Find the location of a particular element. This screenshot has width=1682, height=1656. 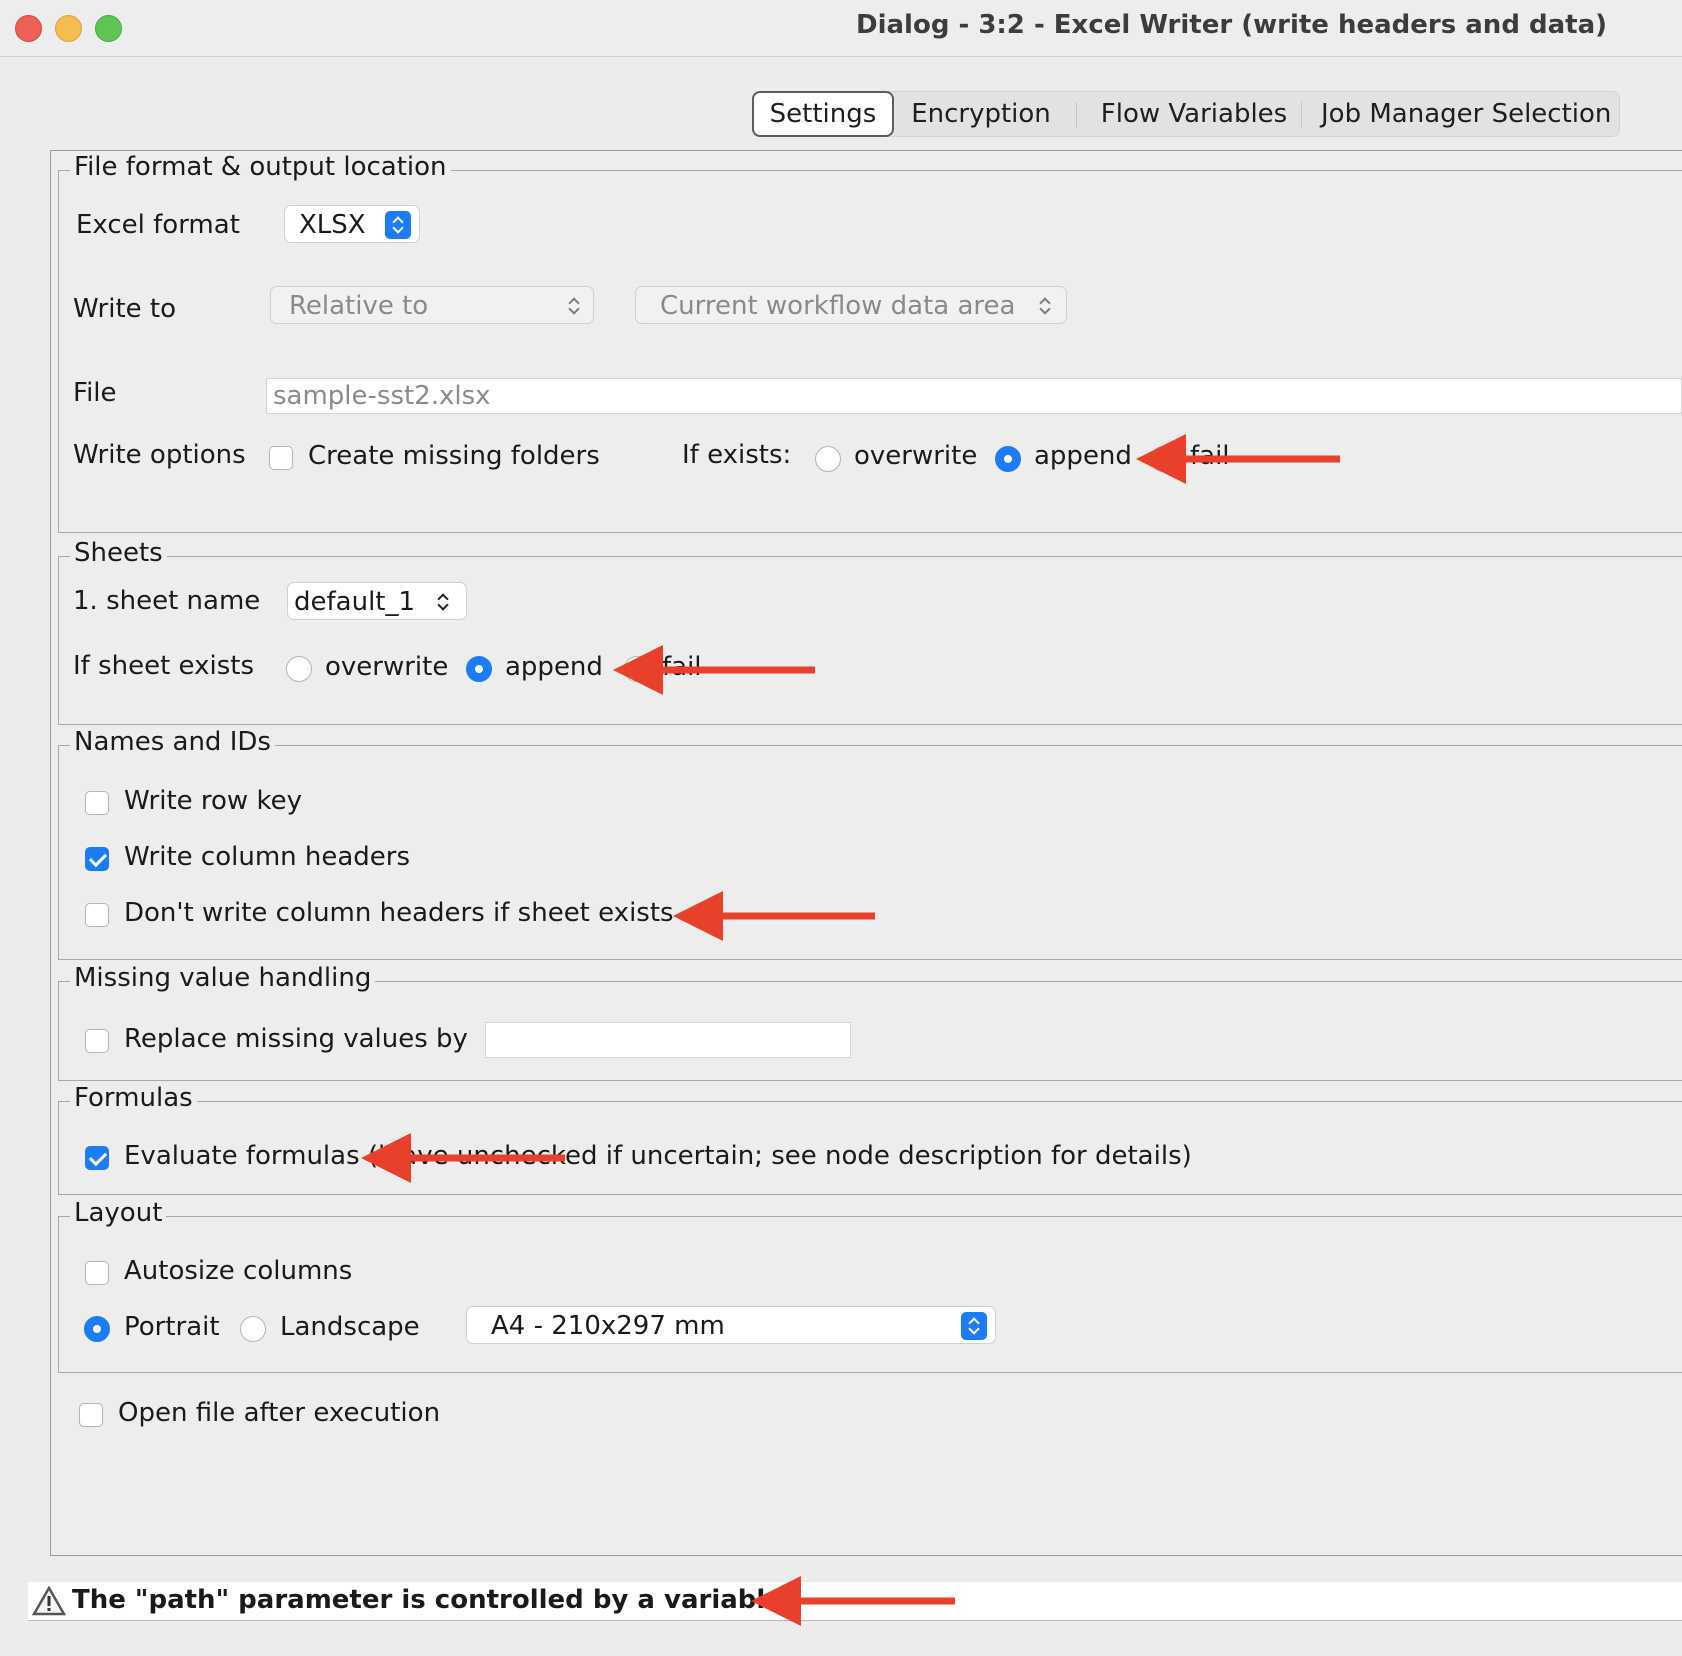

arrow-if-exists-annotation is located at coordinates (1238, 459).